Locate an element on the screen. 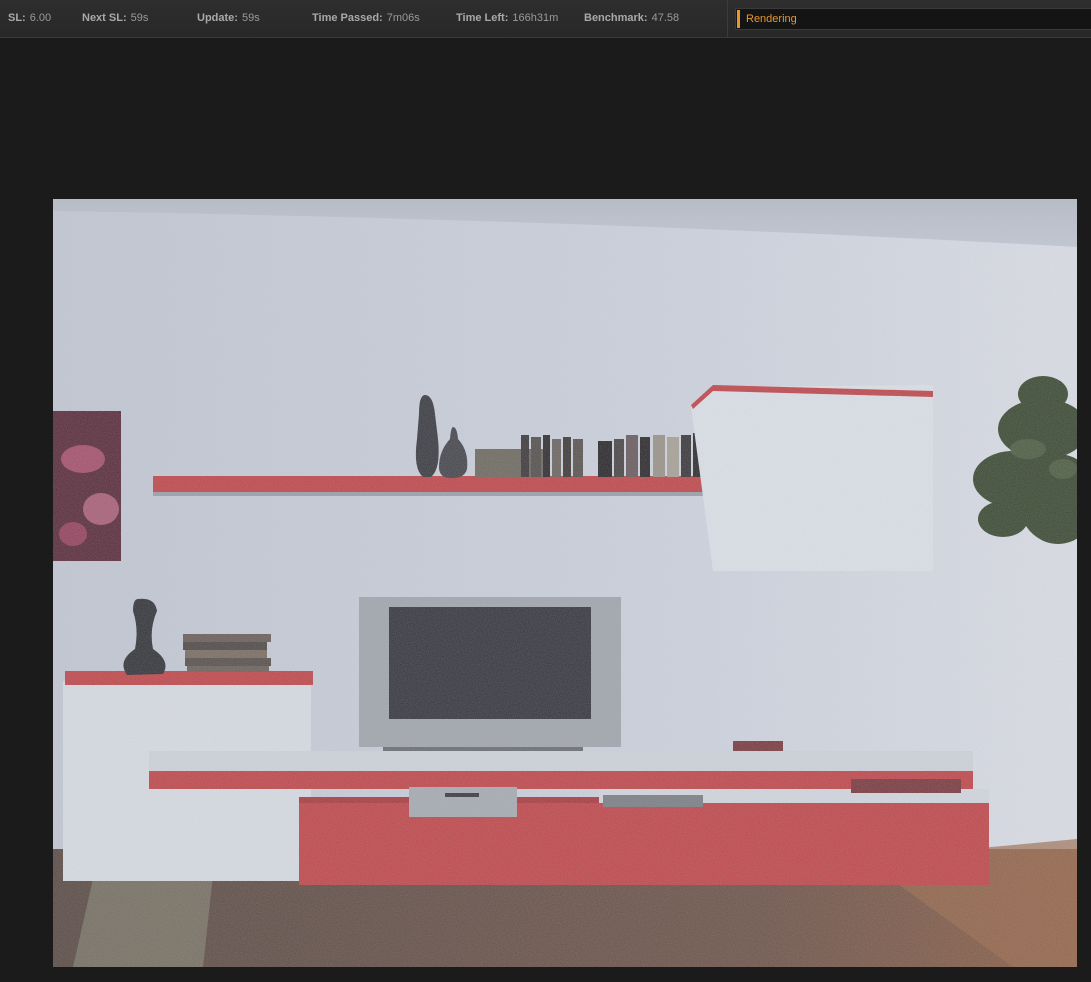 The image size is (1091, 982). stat-label: Next SL: is located at coordinates (104, 18).